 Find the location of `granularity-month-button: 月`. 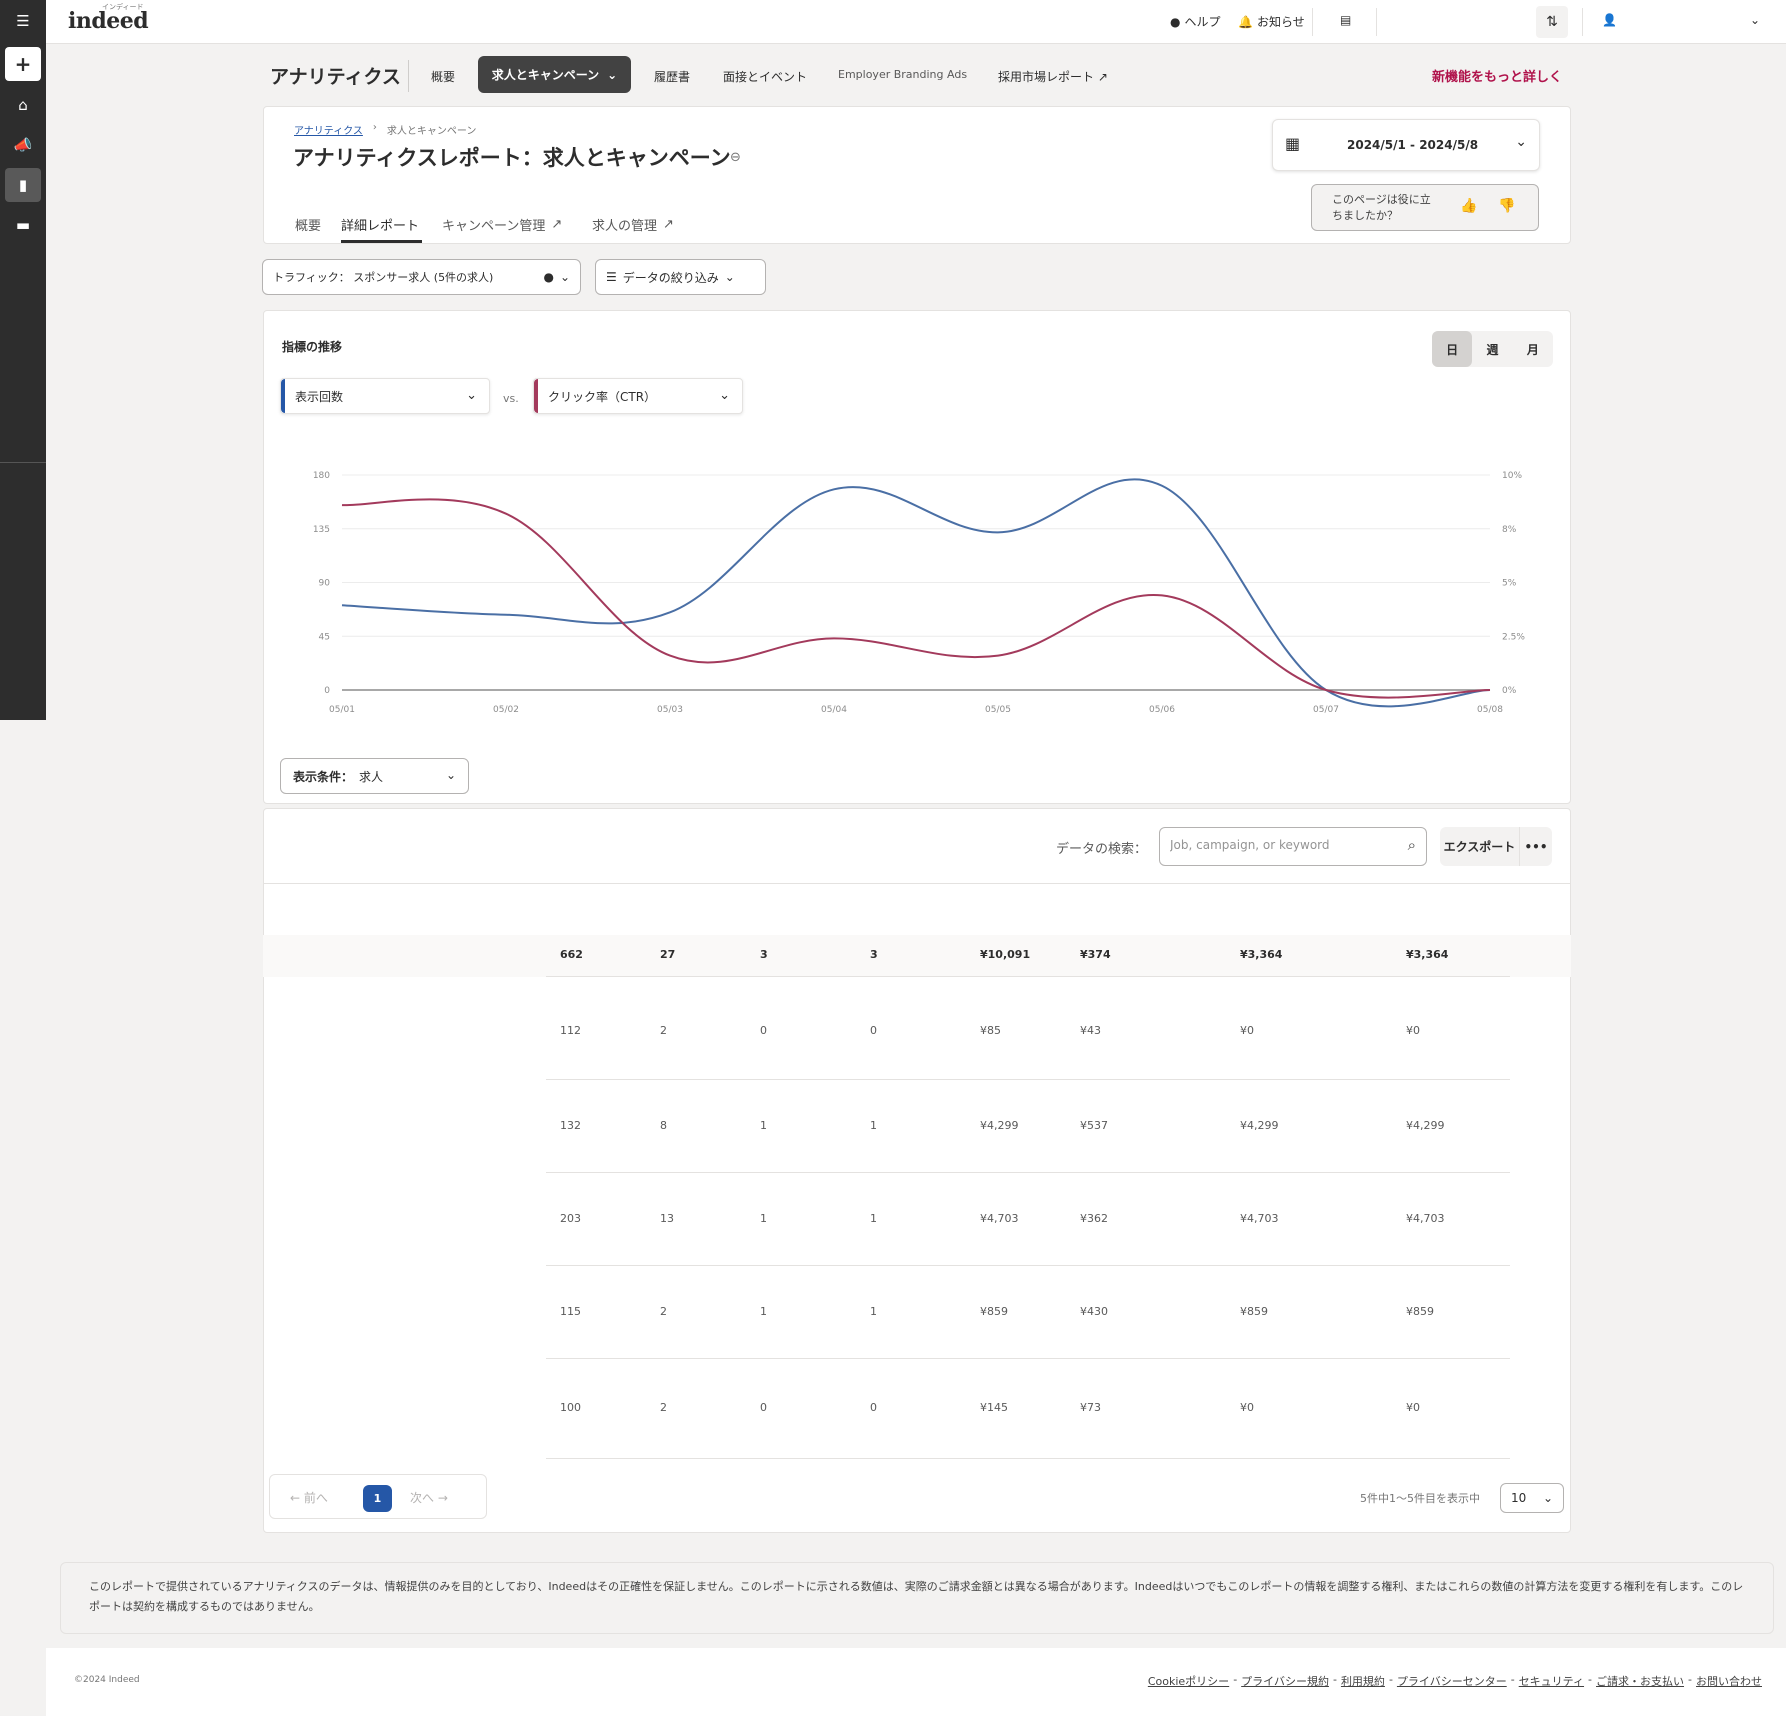

granularity-month-button: 月 is located at coordinates (1533, 349).